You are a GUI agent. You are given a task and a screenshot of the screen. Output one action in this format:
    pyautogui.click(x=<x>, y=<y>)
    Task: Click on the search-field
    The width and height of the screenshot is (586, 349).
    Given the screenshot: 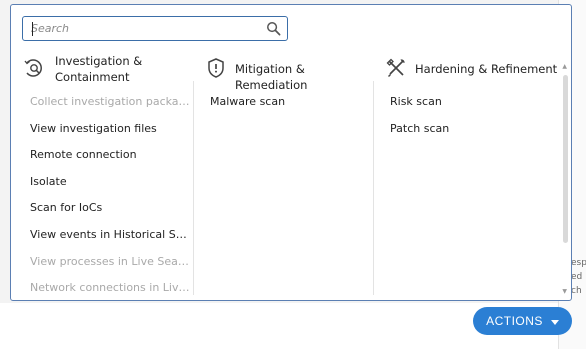 What is the action you would take?
    pyautogui.click(x=155, y=28)
    